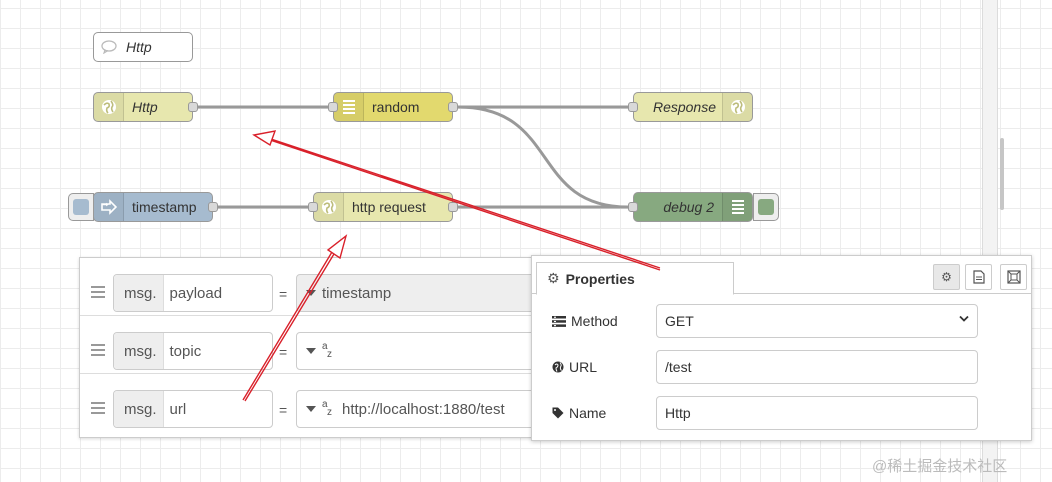  What do you see at coordinates (579, 413) in the screenshot?
I see `name-label: Name` at bounding box center [579, 413].